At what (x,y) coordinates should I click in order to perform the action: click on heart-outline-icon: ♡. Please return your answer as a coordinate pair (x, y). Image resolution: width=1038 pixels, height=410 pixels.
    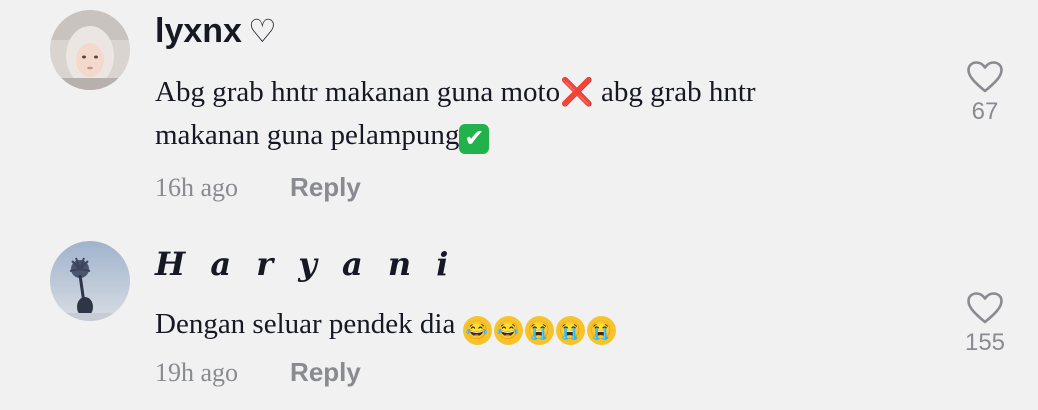
    Looking at the image, I should click on (262, 31).